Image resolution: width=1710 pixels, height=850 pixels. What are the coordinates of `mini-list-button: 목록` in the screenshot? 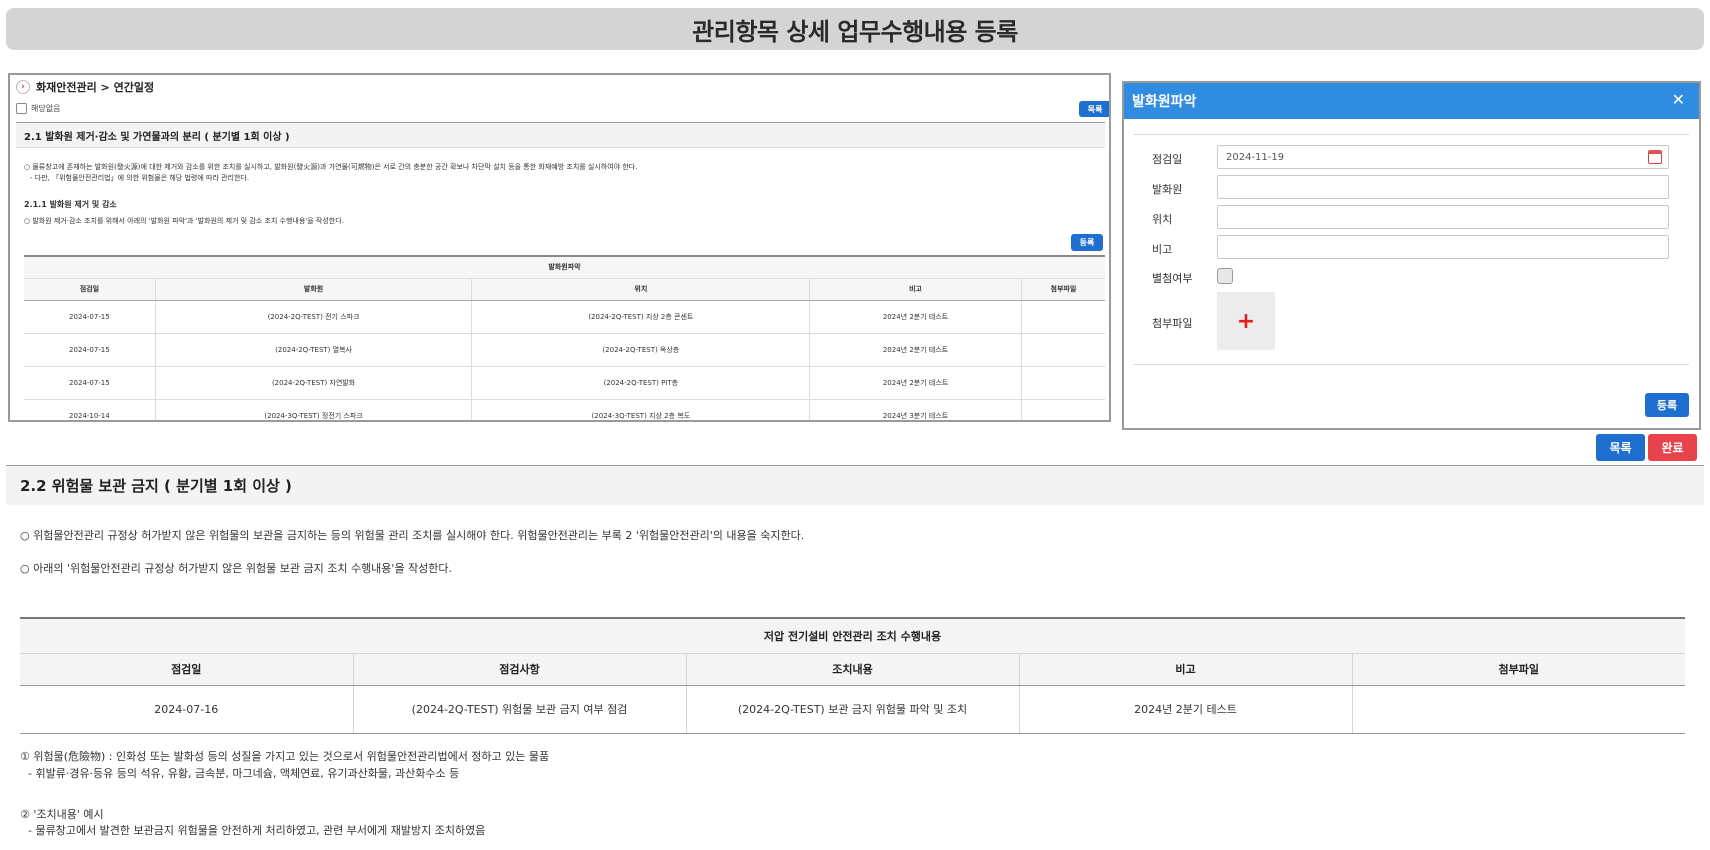 It's located at (1094, 109).